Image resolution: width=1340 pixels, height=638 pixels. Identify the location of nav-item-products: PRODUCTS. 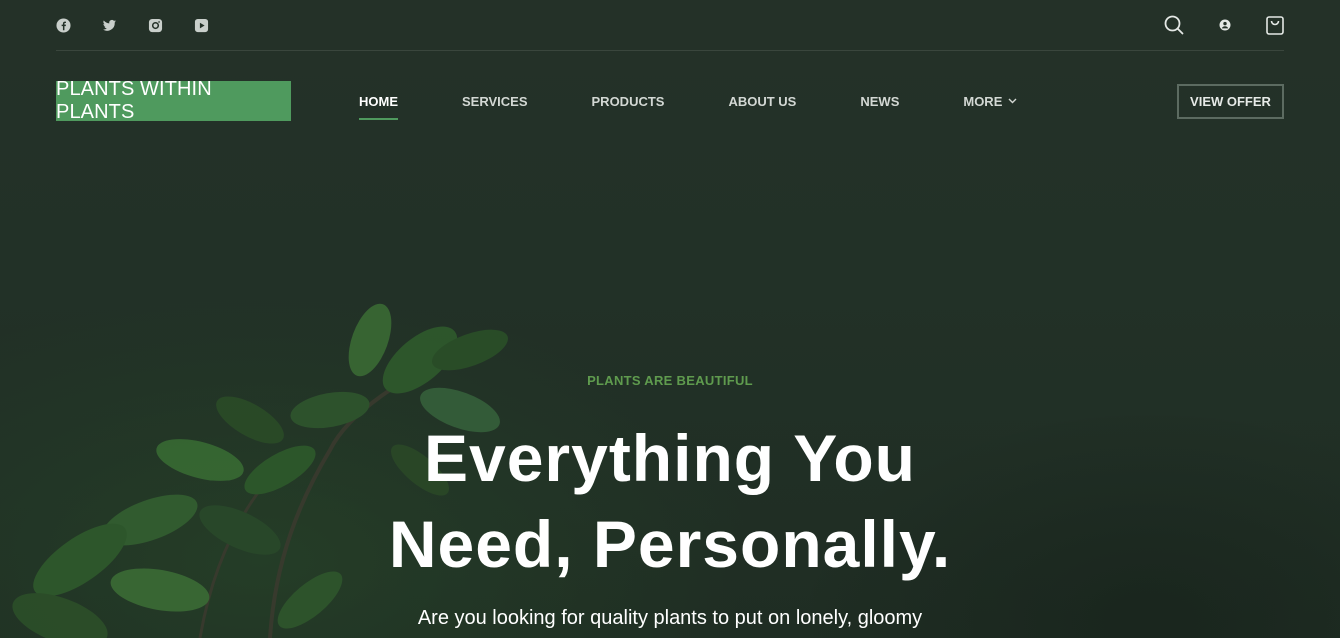
(628, 101).